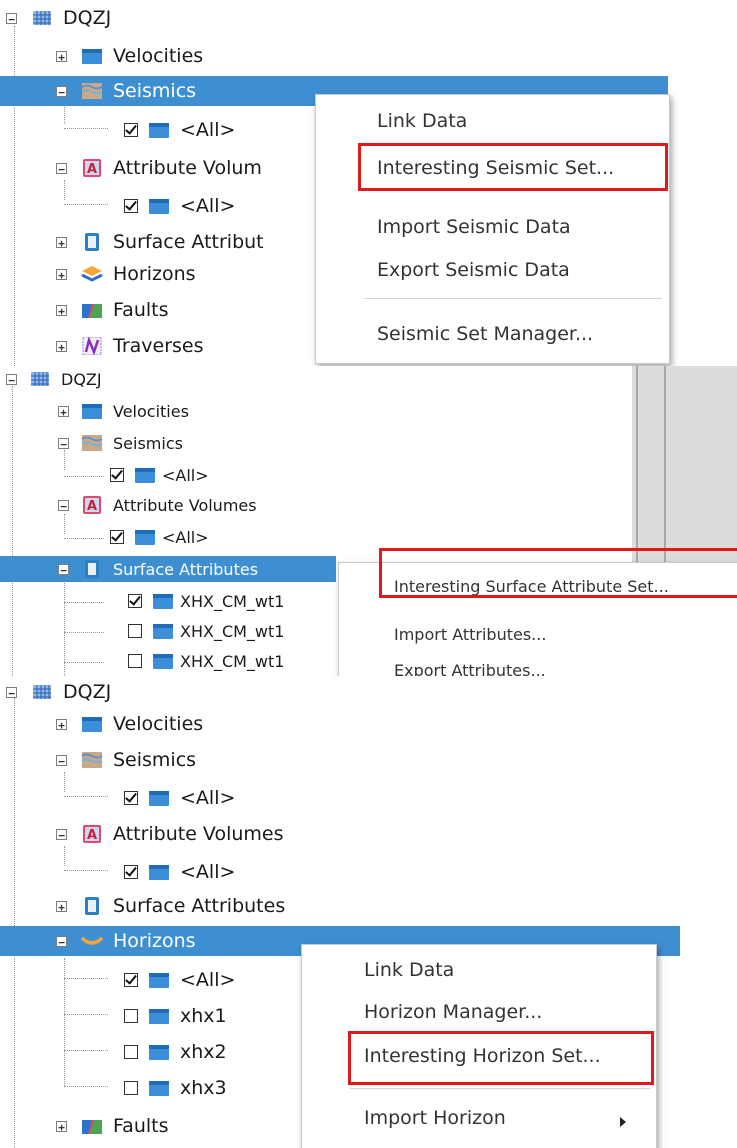 The image size is (737, 1148). I want to click on tree-item-surface-attributes: − Surface Attributes, so click(158, 569).